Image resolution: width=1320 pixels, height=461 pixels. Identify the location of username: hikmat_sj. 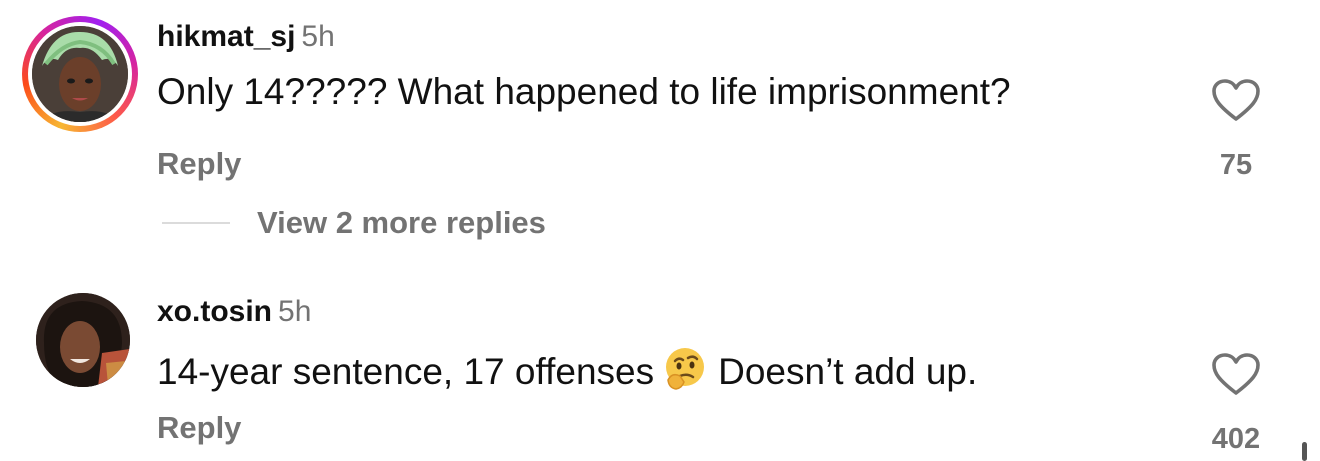
(226, 36).